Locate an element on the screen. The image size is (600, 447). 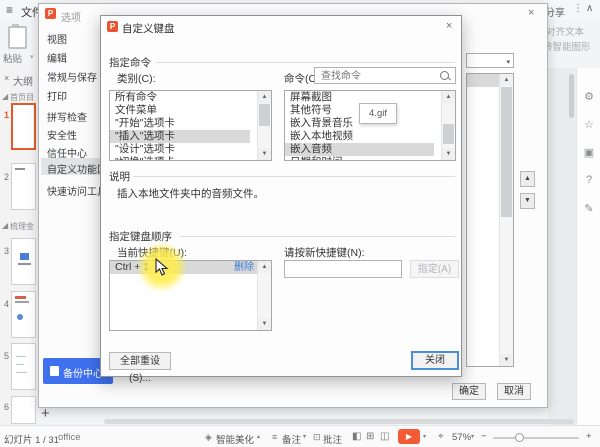
paste-dropdown-icon: ▾ is located at coordinates (32, 57).